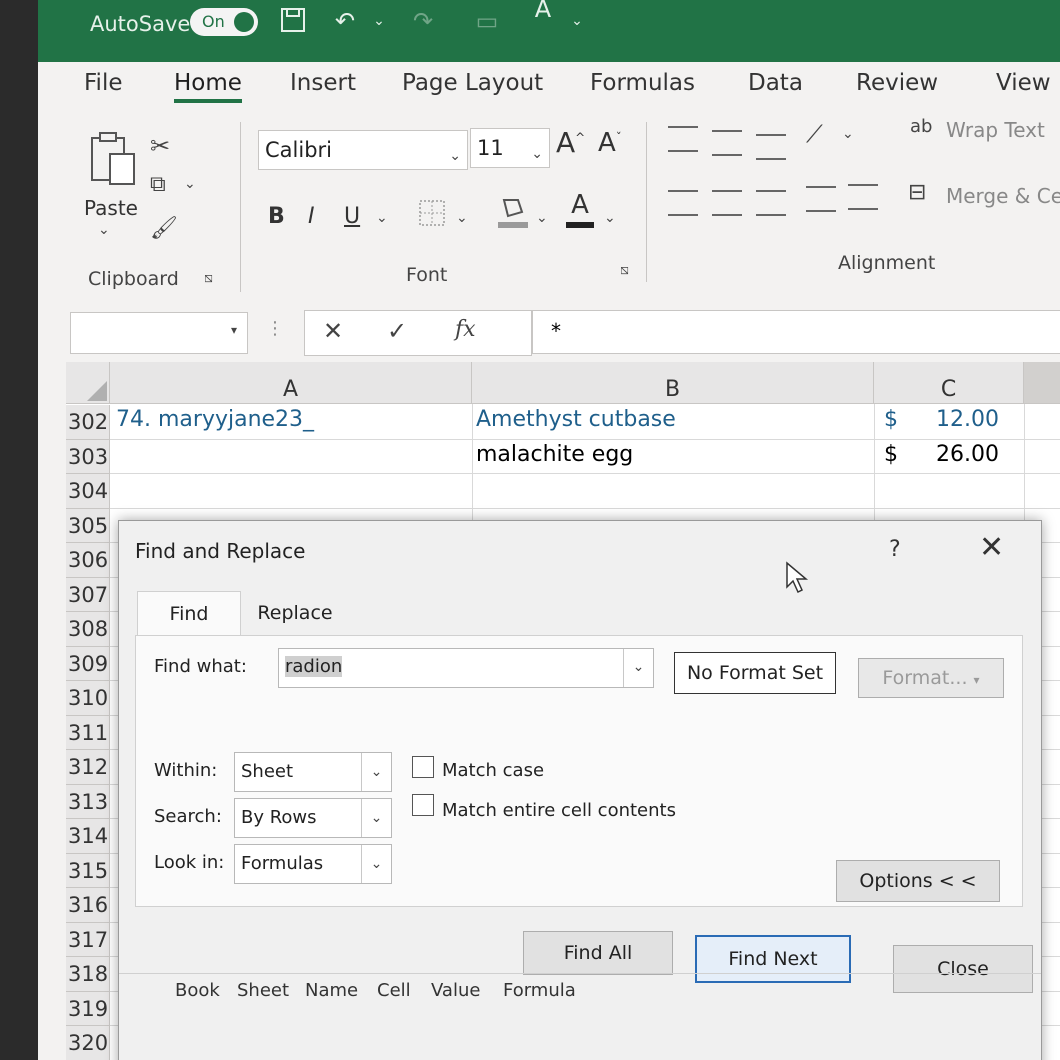 This screenshot has height=1060, width=1060. What do you see at coordinates (88, 1043) in the screenshot?
I see `row-header: 320` at bounding box center [88, 1043].